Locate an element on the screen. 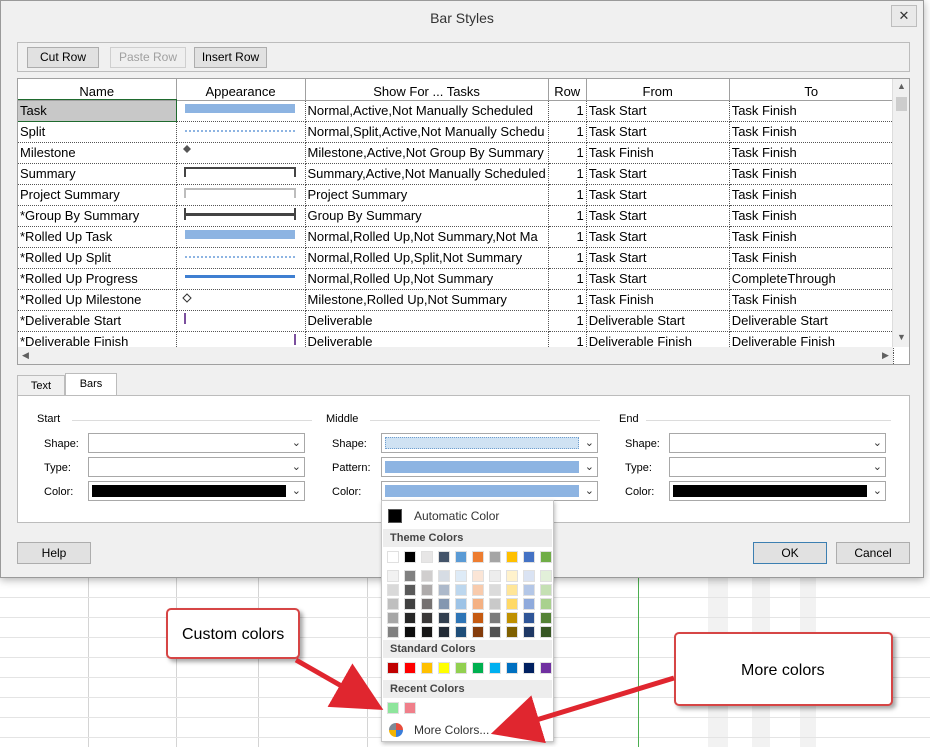  cell-from: Deliverable Start is located at coordinates (658, 321).